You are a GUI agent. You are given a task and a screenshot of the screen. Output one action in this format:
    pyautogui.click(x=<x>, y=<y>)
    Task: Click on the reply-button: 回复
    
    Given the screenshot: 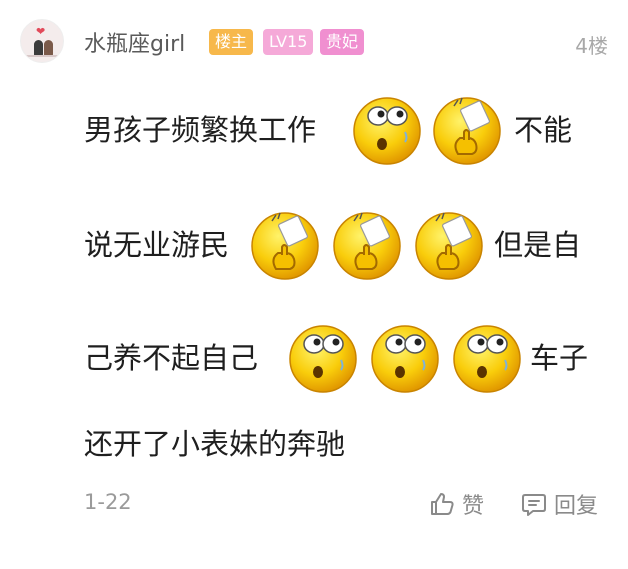 What is the action you would take?
    pyautogui.click(x=559, y=504)
    